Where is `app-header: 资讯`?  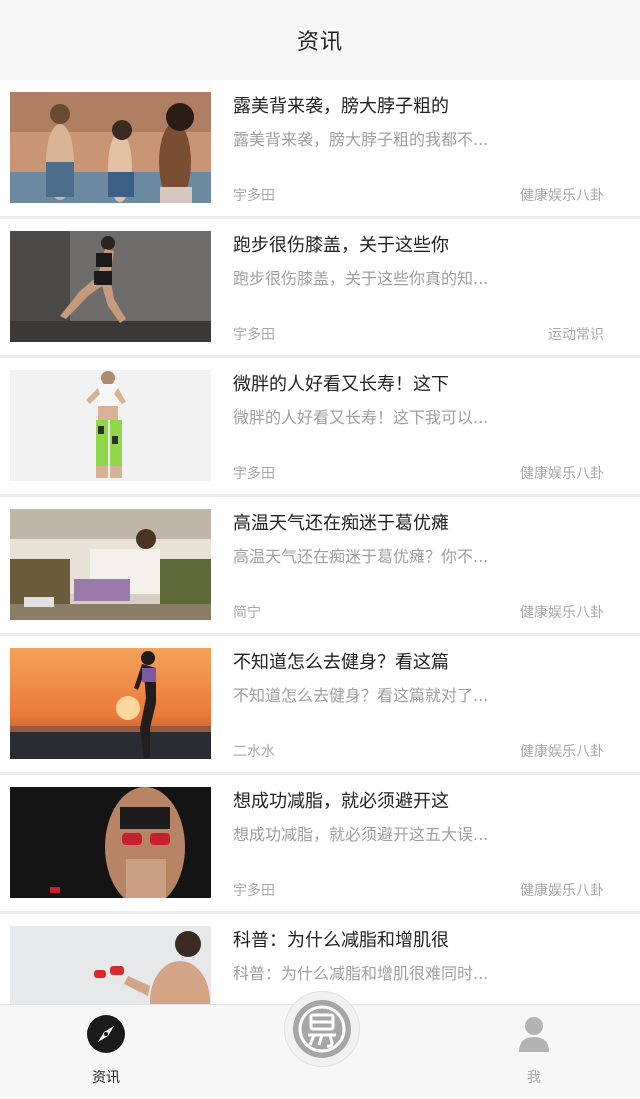 app-header: 资讯 is located at coordinates (320, 40).